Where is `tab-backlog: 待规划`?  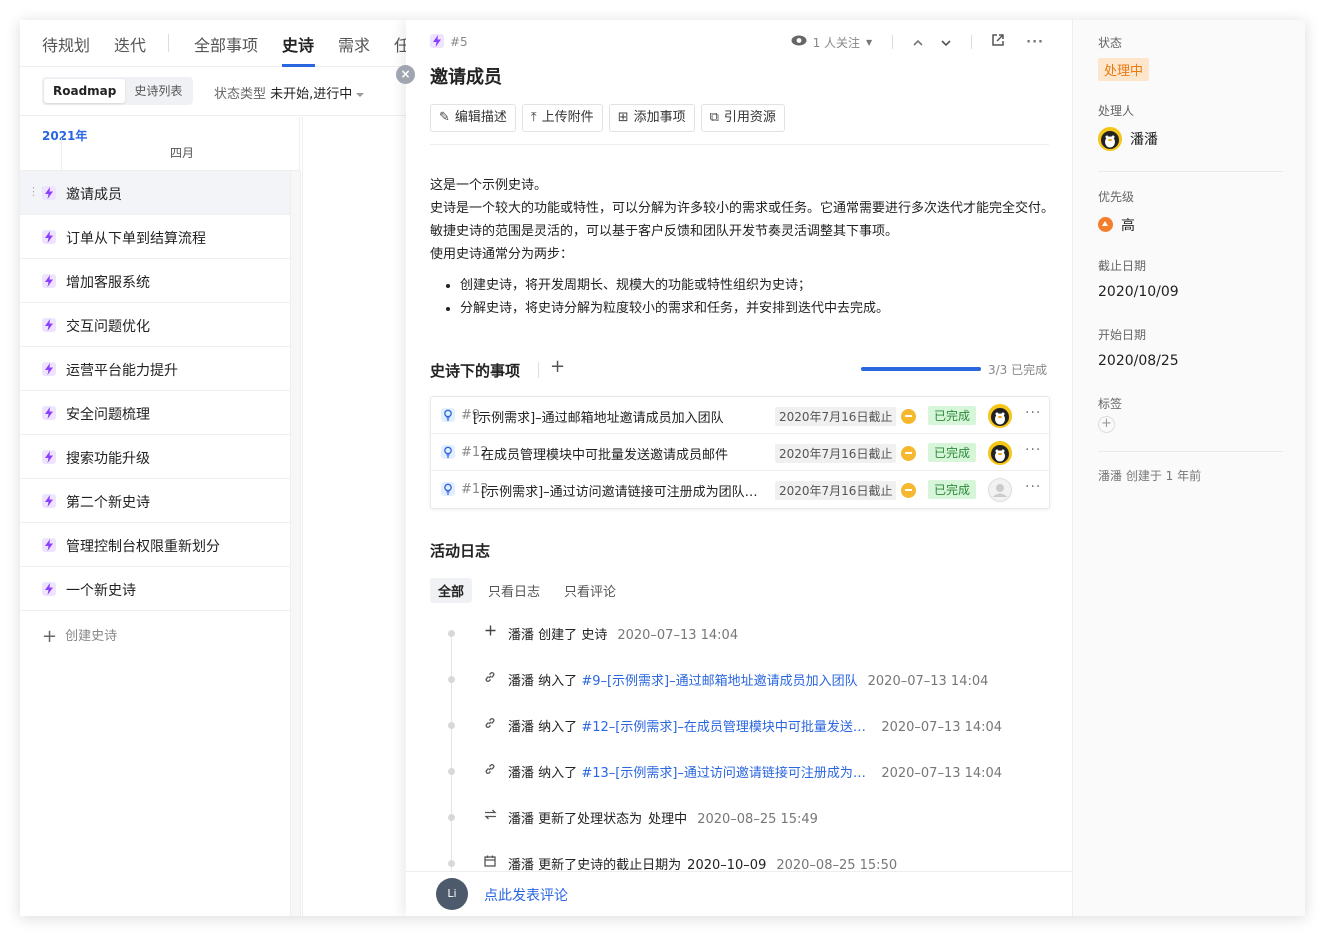
tab-backlog: 待规划 is located at coordinates (66, 44).